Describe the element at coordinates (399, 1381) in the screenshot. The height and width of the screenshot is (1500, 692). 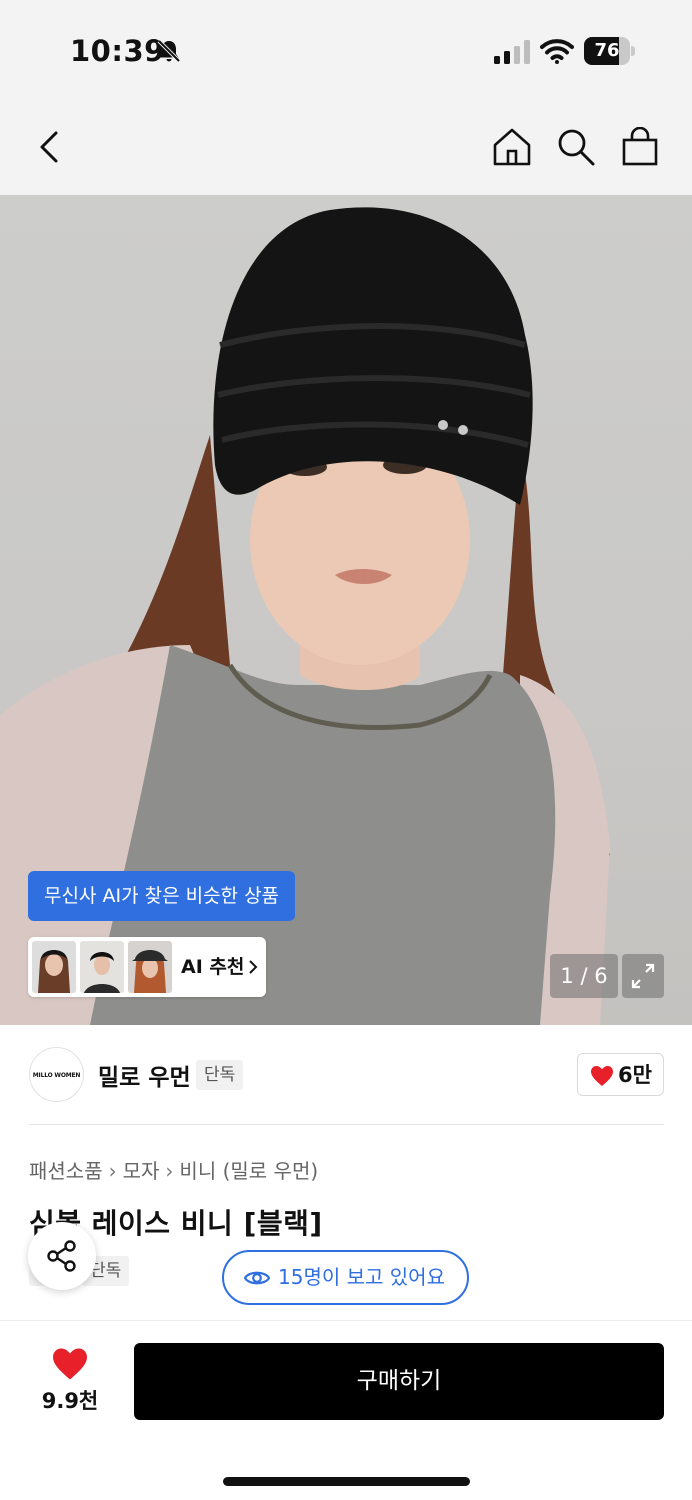
I see `buy-button: 구매하기` at that location.